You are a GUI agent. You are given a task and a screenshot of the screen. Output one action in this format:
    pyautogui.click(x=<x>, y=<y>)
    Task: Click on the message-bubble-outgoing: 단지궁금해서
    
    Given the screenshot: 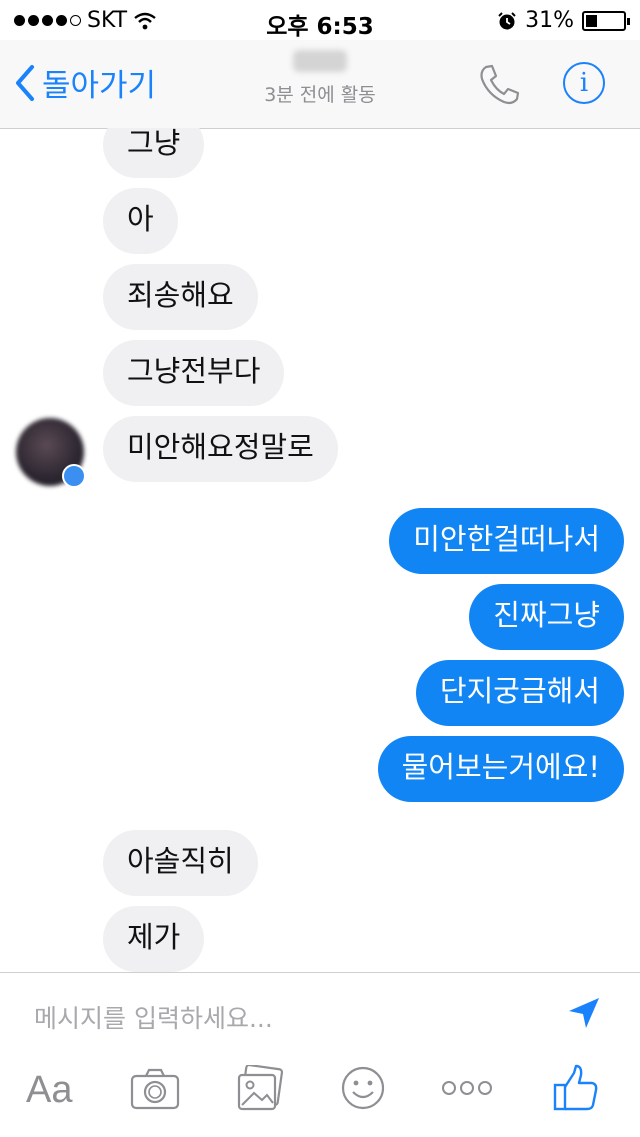 What is the action you would take?
    pyautogui.click(x=519, y=693)
    